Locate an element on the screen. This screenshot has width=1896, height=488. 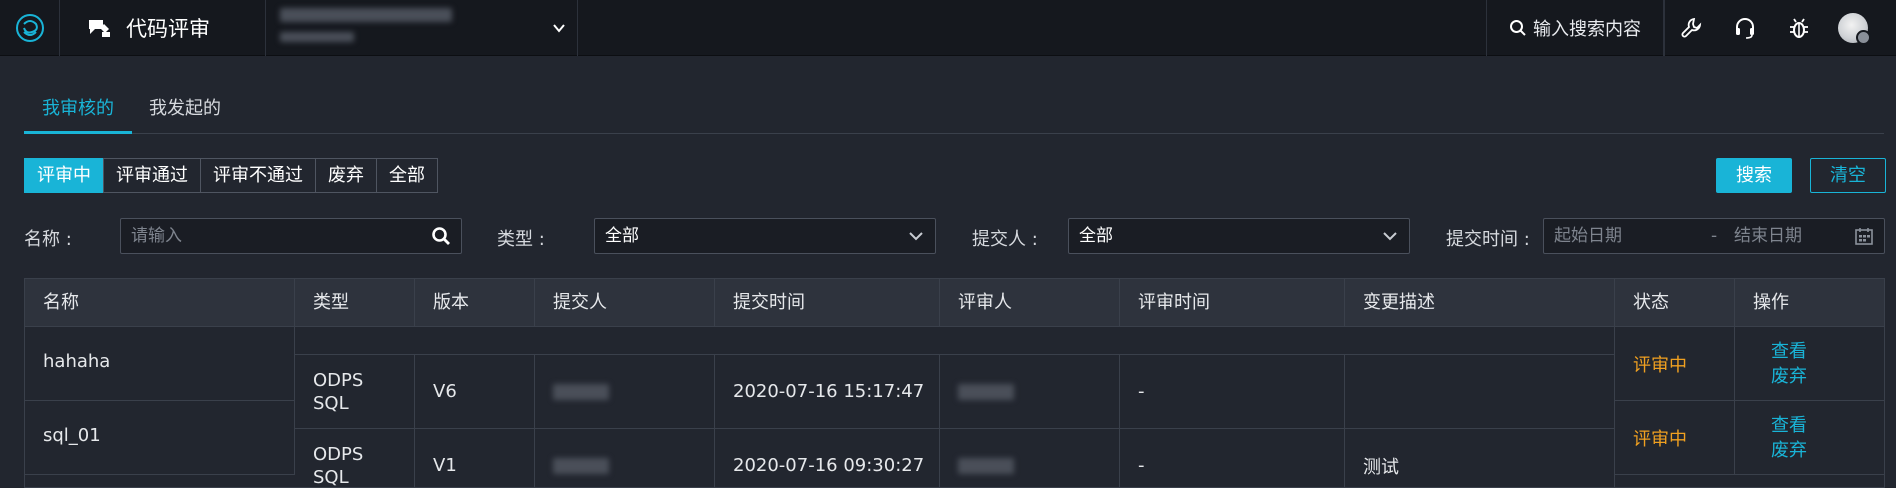
tab-my-submissions: 我发起的 is located at coordinates (185, 116).